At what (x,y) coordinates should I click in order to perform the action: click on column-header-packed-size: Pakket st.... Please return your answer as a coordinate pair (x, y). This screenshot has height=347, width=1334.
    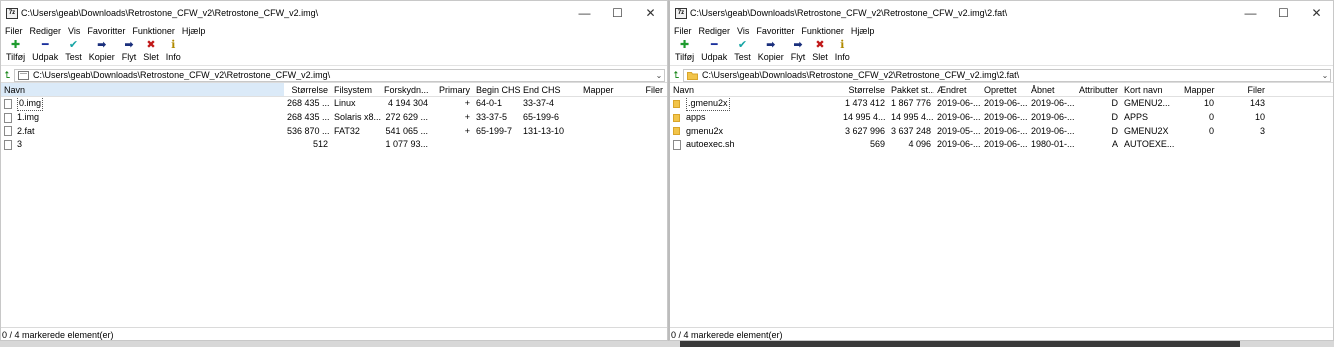
    Looking at the image, I should click on (911, 89).